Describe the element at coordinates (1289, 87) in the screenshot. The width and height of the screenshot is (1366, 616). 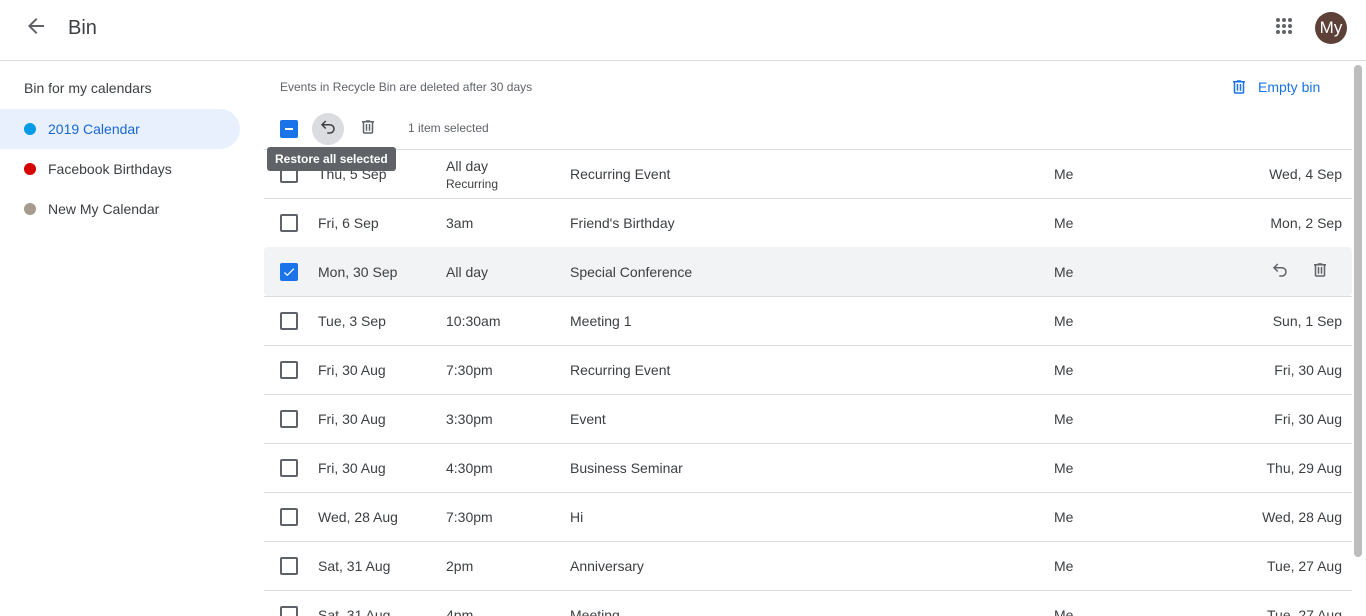
I see `empty-bin-label: Empty bin` at that location.